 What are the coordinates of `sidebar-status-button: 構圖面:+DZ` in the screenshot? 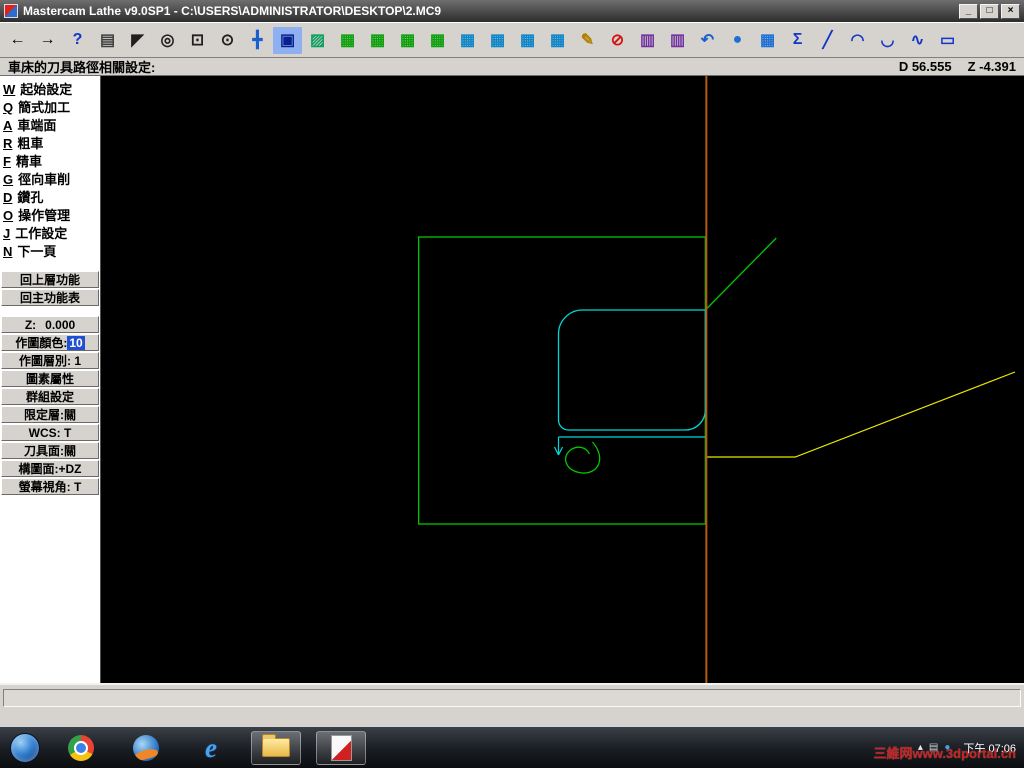 It's located at (50, 468).